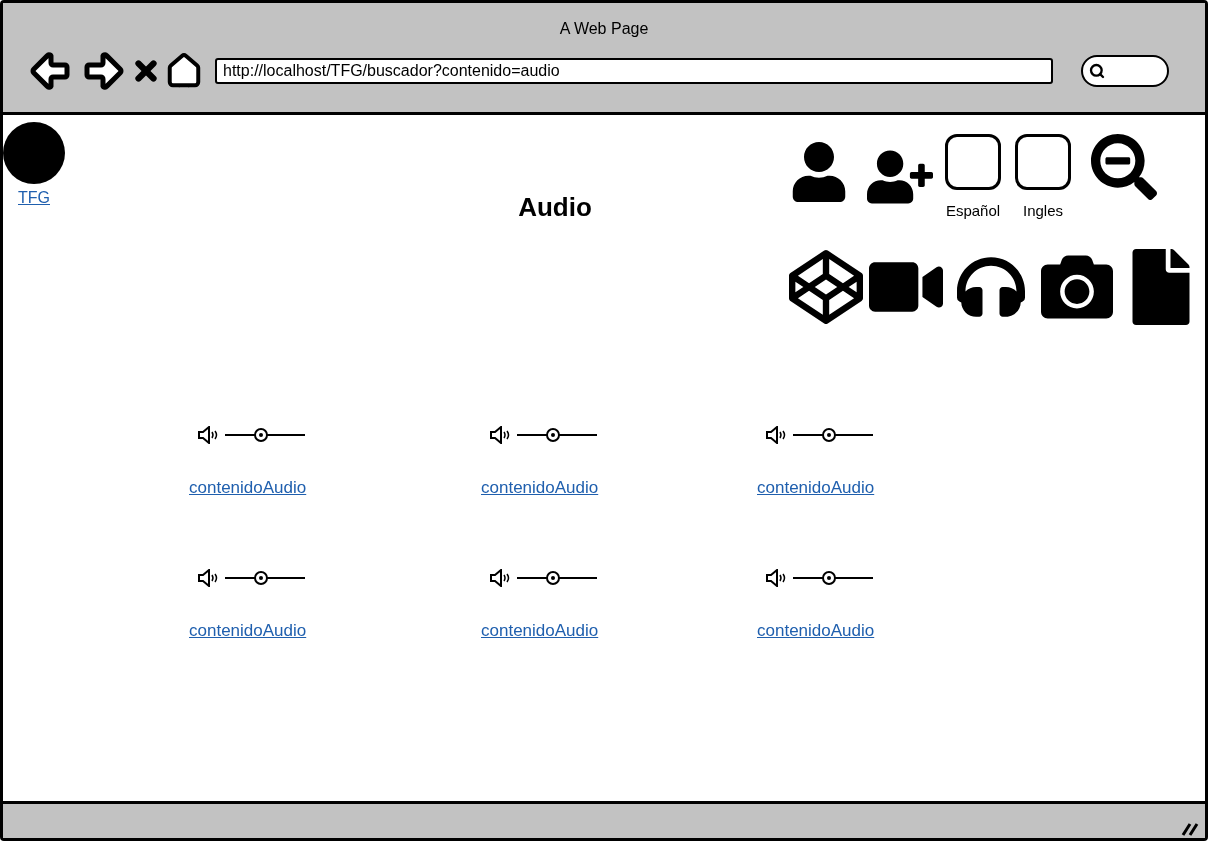 This screenshot has height=843, width=1211. I want to click on language-label: Español, so click(973, 211).